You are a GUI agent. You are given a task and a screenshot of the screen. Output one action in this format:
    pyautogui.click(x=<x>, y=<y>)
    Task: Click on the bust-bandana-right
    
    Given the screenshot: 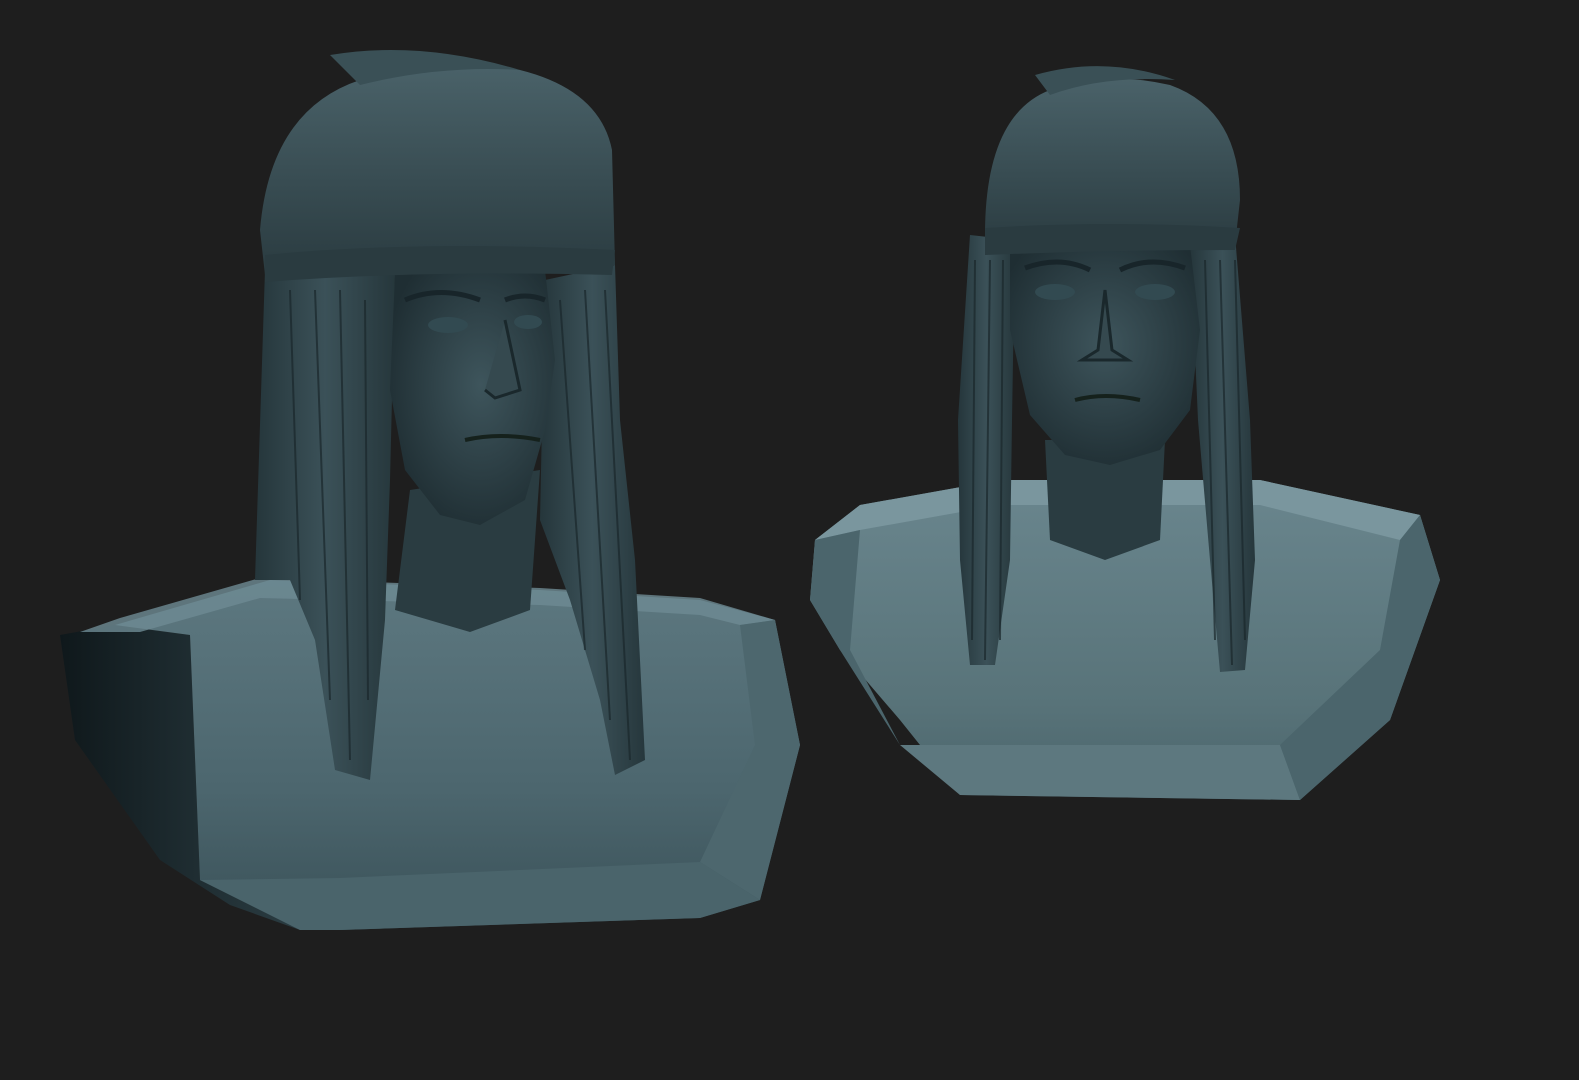 What is the action you would take?
    pyautogui.click(x=1112, y=160)
    